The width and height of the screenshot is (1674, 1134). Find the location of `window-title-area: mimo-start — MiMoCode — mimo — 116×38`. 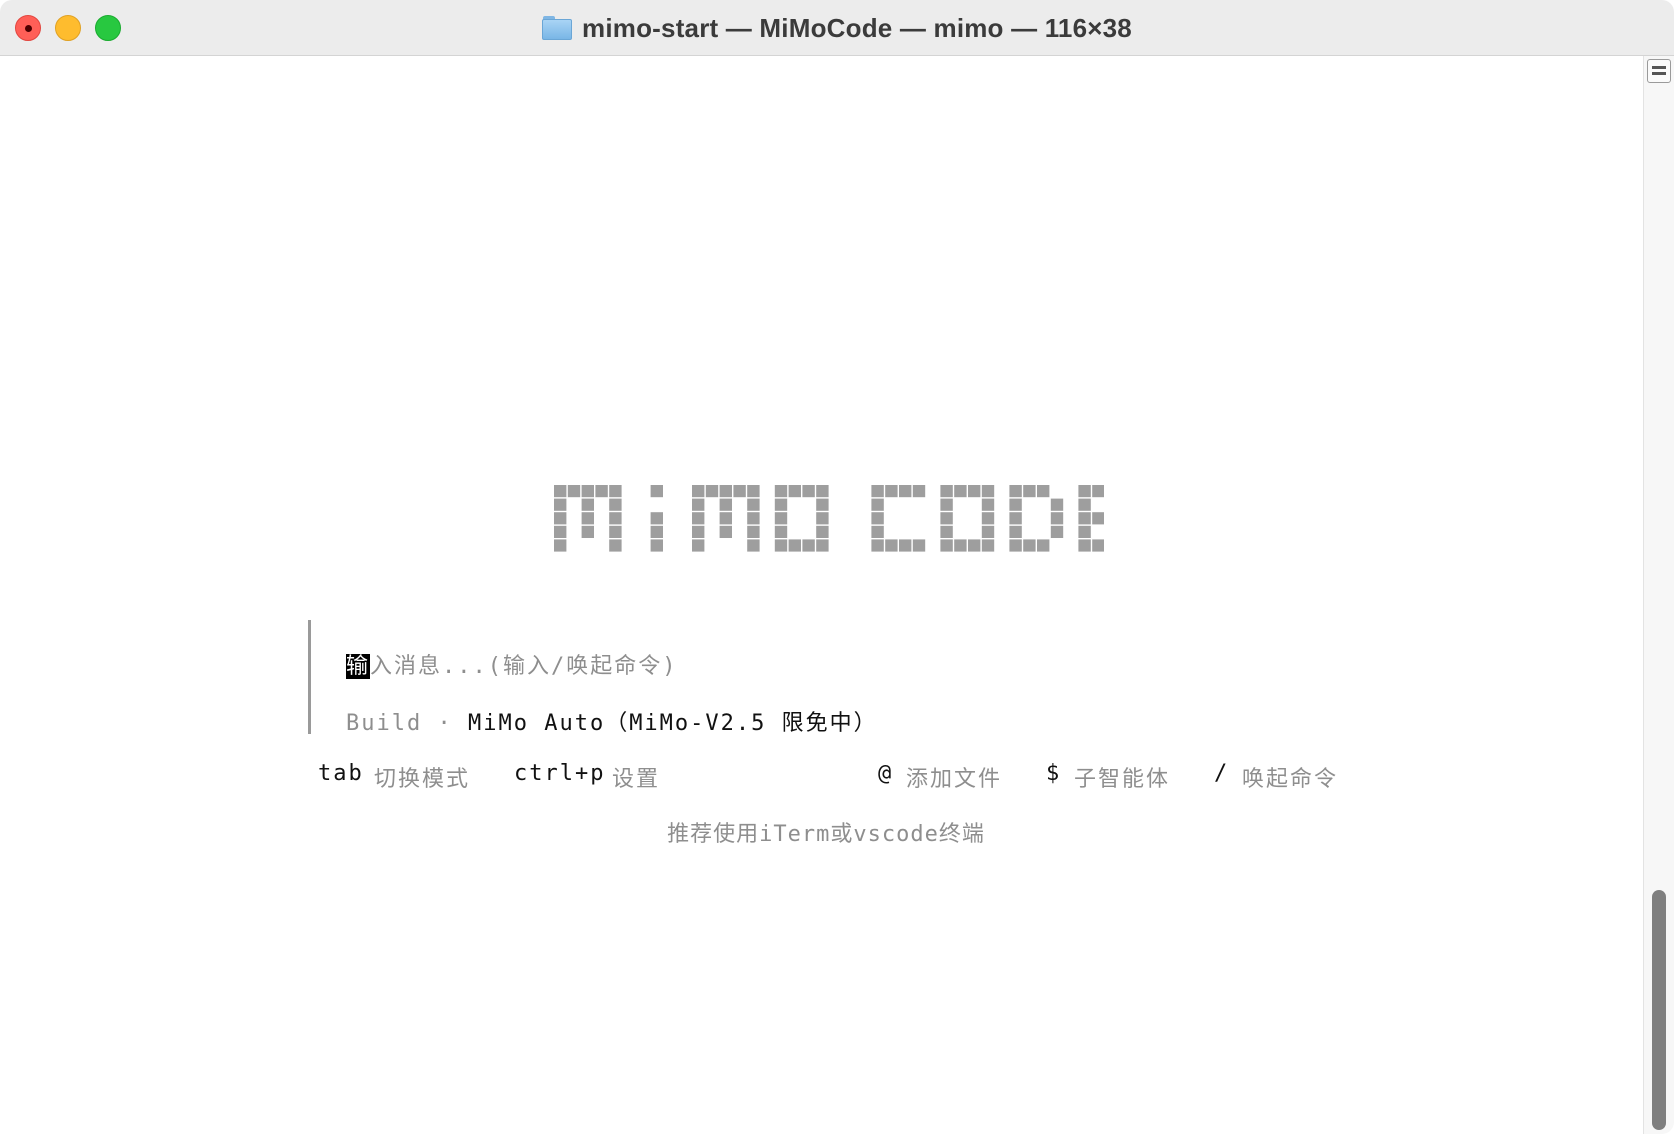

window-title-area: mimo-start — MiMoCode — mimo — 116×38 is located at coordinates (837, 28).